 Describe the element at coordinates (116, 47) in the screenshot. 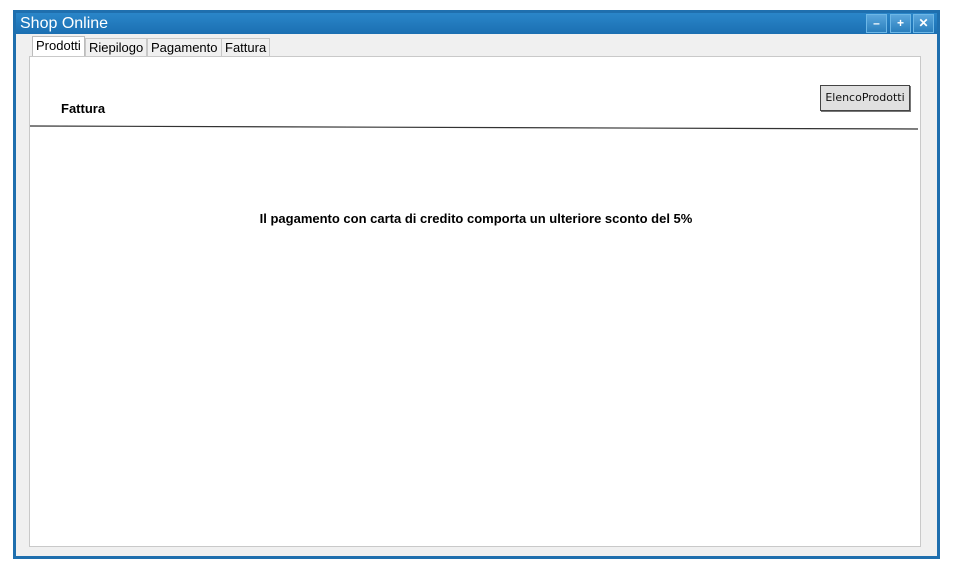

I see `tab-riepilogo: Riepilogo` at that location.